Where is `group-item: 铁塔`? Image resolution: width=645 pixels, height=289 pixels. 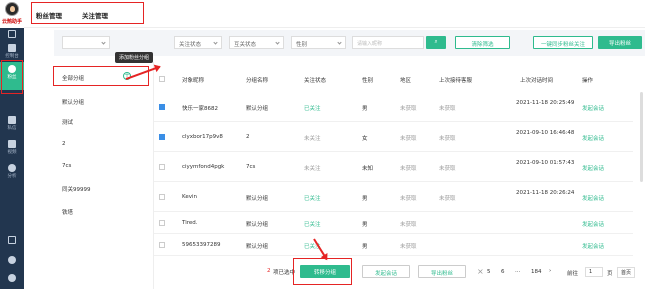
group-item: 铁塔 is located at coordinates (67, 212).